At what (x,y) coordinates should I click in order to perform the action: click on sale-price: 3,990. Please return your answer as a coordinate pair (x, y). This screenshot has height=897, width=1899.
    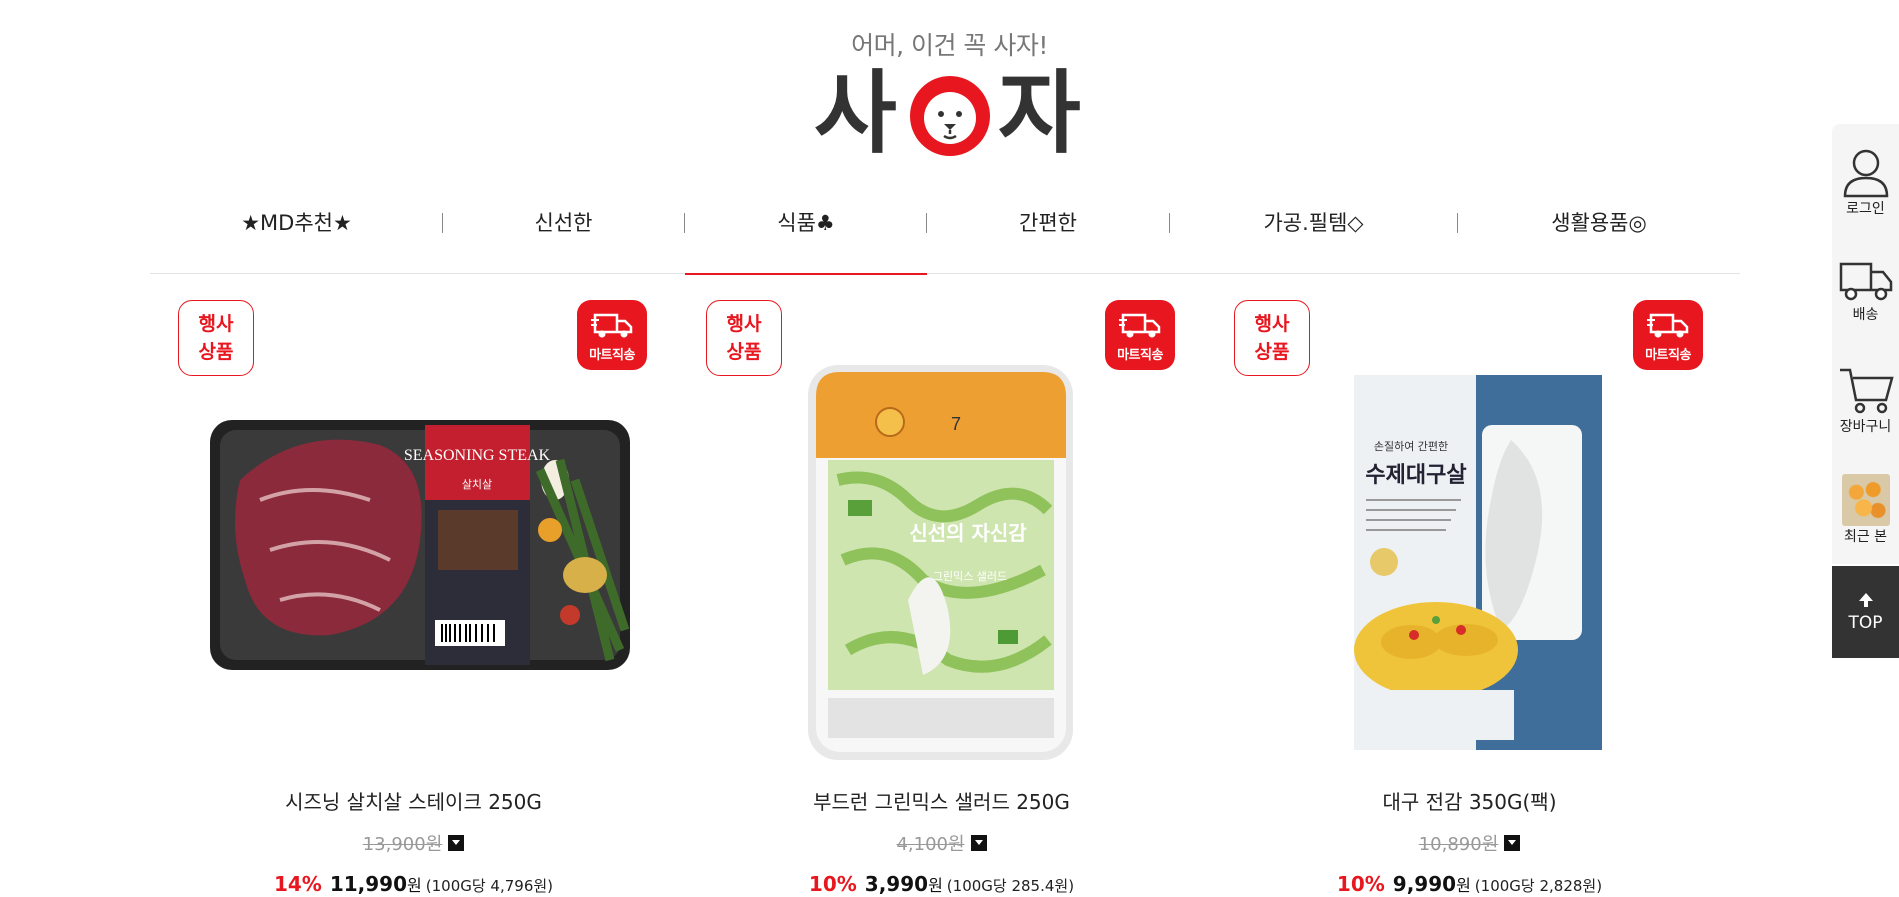
    Looking at the image, I should click on (896, 884).